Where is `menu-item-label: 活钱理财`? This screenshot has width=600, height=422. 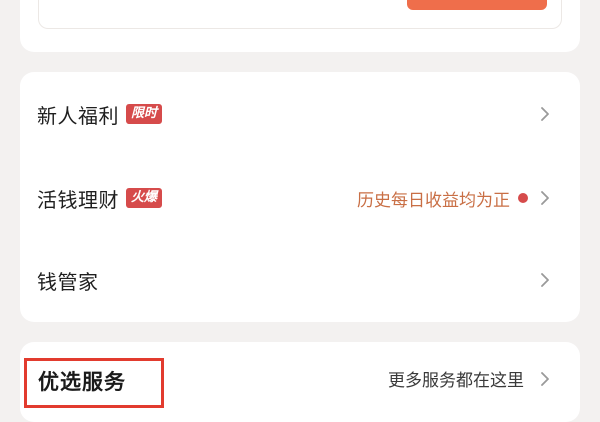
menu-item-label: 活钱理财 is located at coordinates (78, 199).